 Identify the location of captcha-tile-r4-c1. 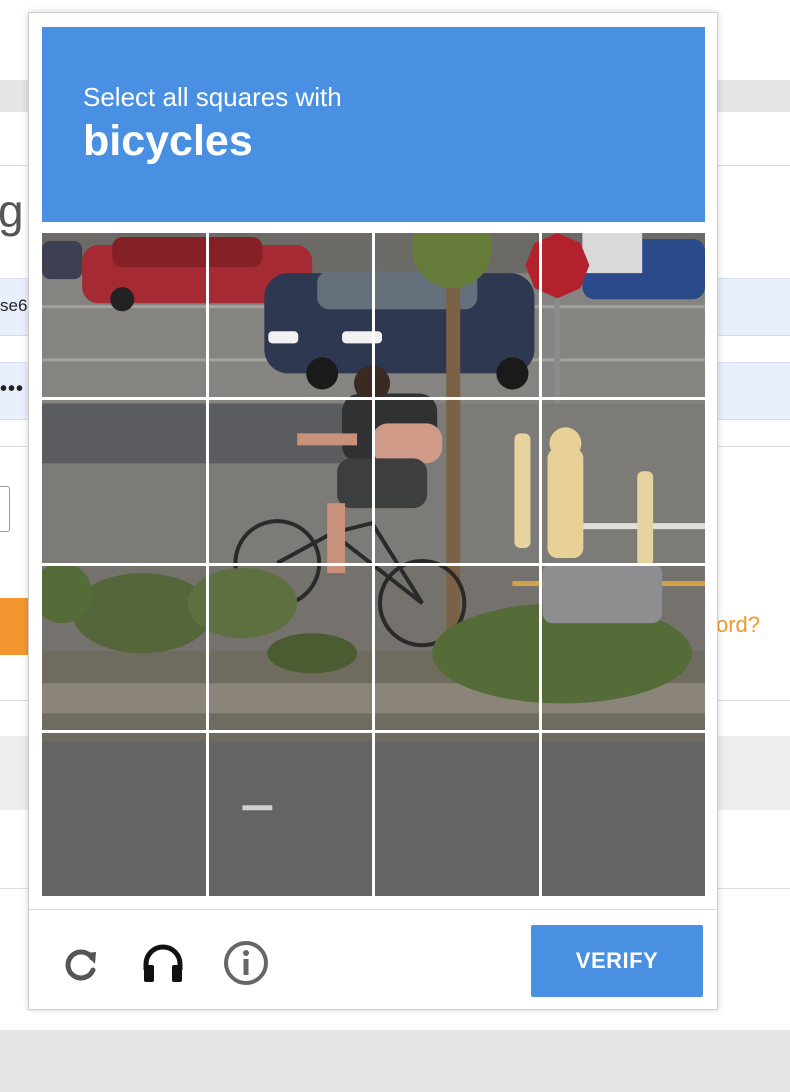
(124, 814).